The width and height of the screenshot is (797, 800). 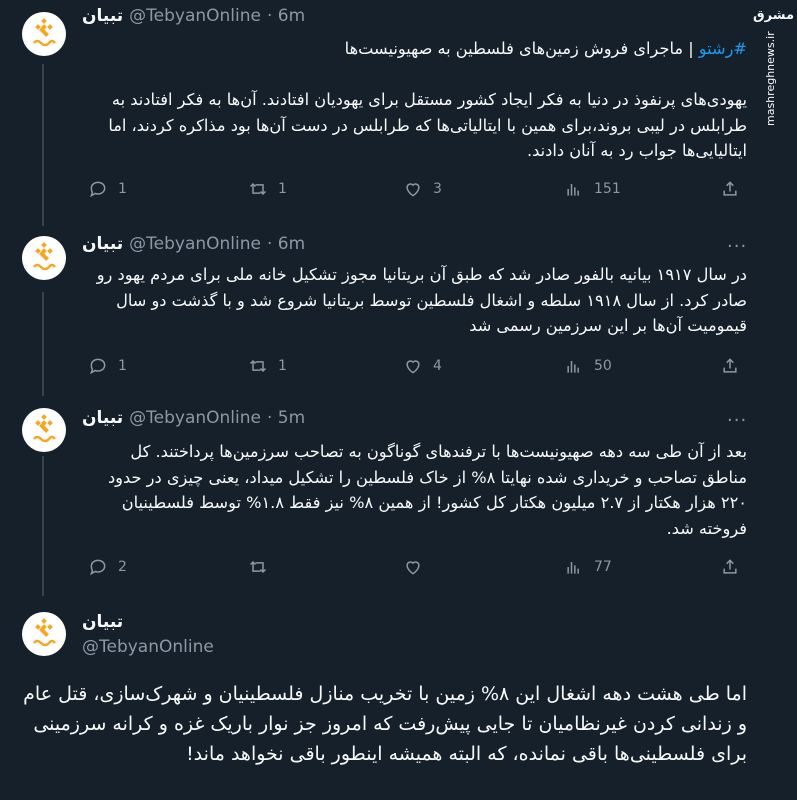 What do you see at coordinates (422, 366) in the screenshot?
I see `like-button: 4` at bounding box center [422, 366].